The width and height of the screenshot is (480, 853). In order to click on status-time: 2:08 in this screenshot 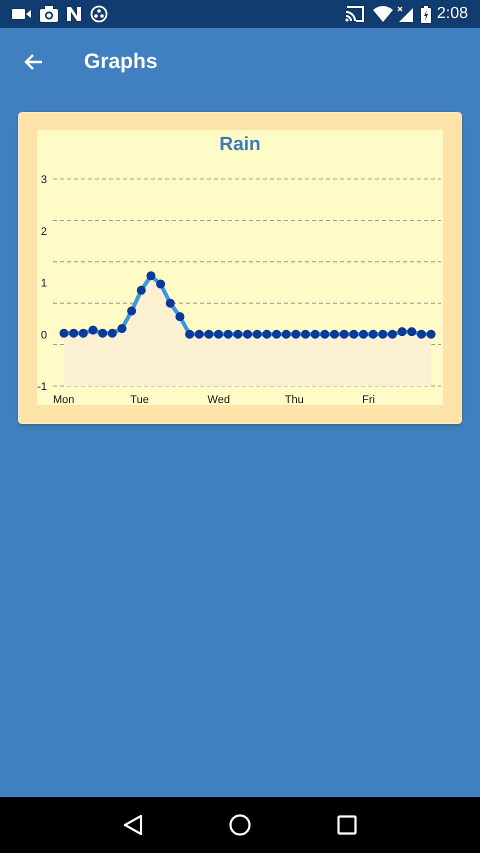, I will do `click(452, 14)`.